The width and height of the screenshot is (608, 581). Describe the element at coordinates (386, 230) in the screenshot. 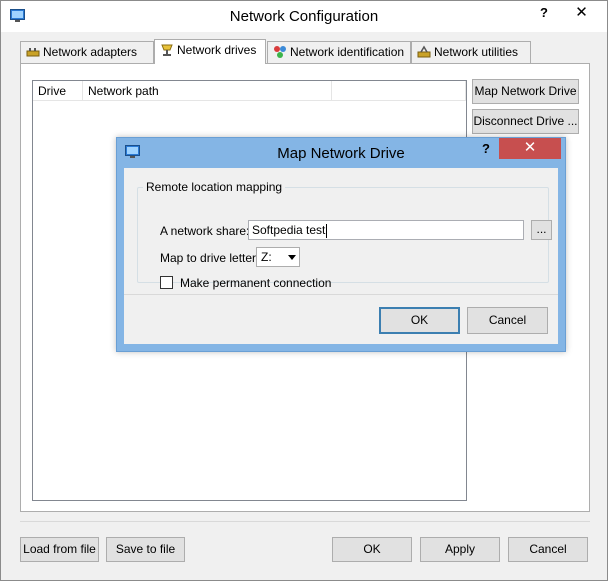

I see `network-share-input: Softpedia test` at that location.